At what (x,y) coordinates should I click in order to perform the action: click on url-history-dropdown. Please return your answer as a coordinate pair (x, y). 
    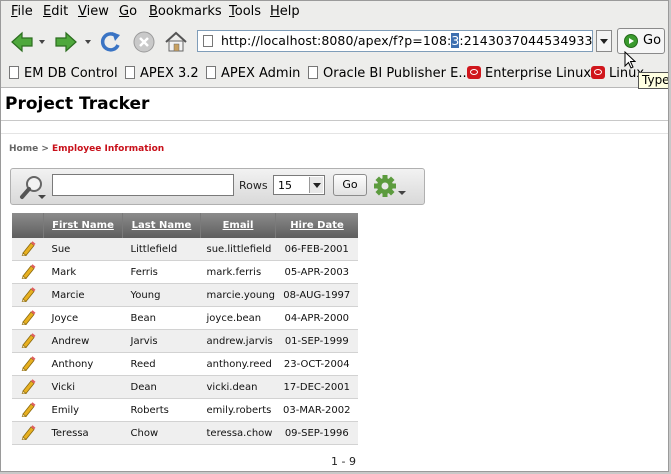
    Looking at the image, I should click on (604, 41).